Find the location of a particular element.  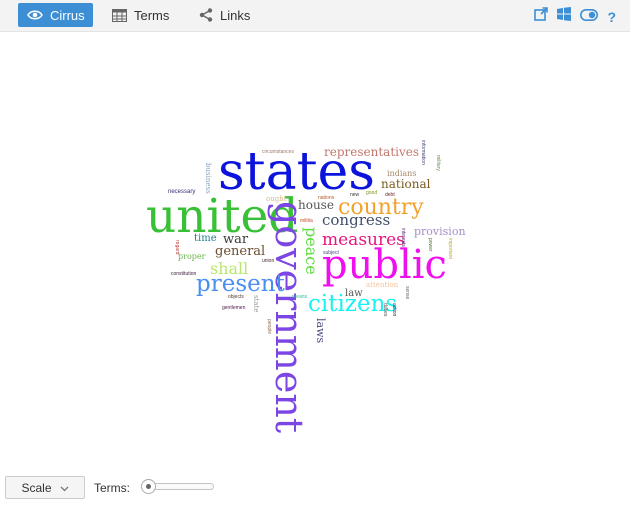

cloud-word: militia is located at coordinates (306, 221).